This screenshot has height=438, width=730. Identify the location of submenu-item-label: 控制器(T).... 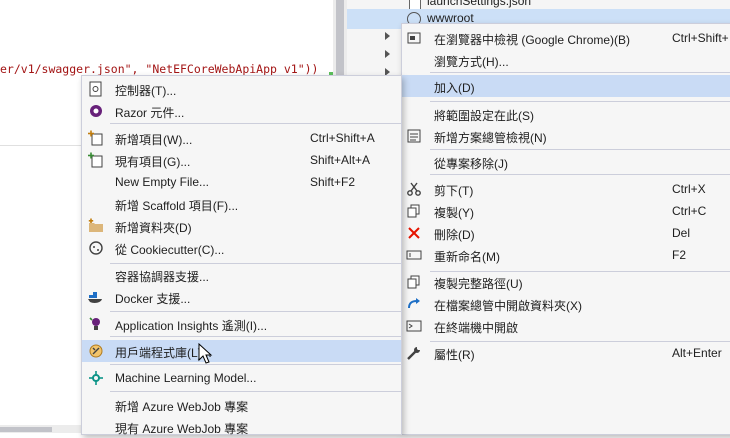
(146, 91).